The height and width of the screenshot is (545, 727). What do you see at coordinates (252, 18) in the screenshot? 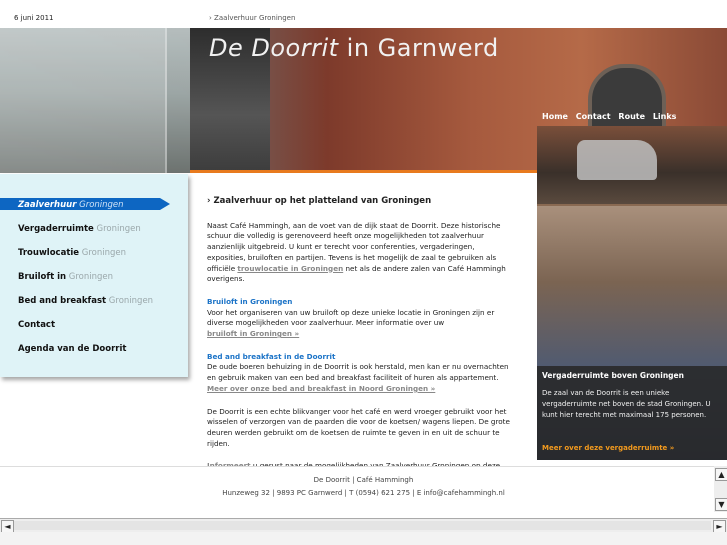
I see `breadcrumb: › Zaalverhuur Groningen` at bounding box center [252, 18].